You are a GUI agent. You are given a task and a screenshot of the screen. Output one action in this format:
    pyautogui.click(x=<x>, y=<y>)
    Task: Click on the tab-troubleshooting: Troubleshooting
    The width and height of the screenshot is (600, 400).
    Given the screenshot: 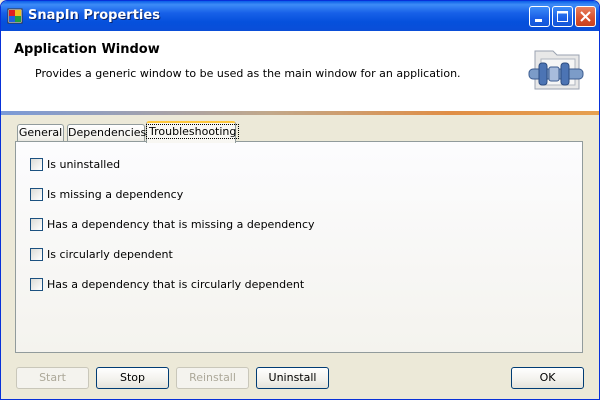 What is the action you would take?
    pyautogui.click(x=192, y=132)
    